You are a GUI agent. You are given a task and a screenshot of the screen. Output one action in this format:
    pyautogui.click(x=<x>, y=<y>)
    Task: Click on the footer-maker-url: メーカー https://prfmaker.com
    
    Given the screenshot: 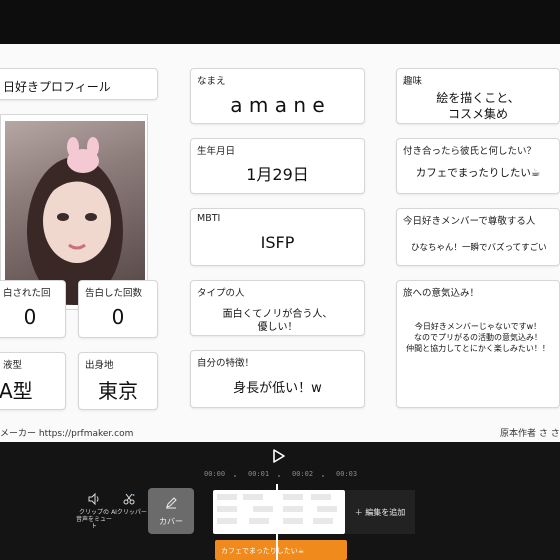 What is the action you would take?
    pyautogui.click(x=67, y=434)
    